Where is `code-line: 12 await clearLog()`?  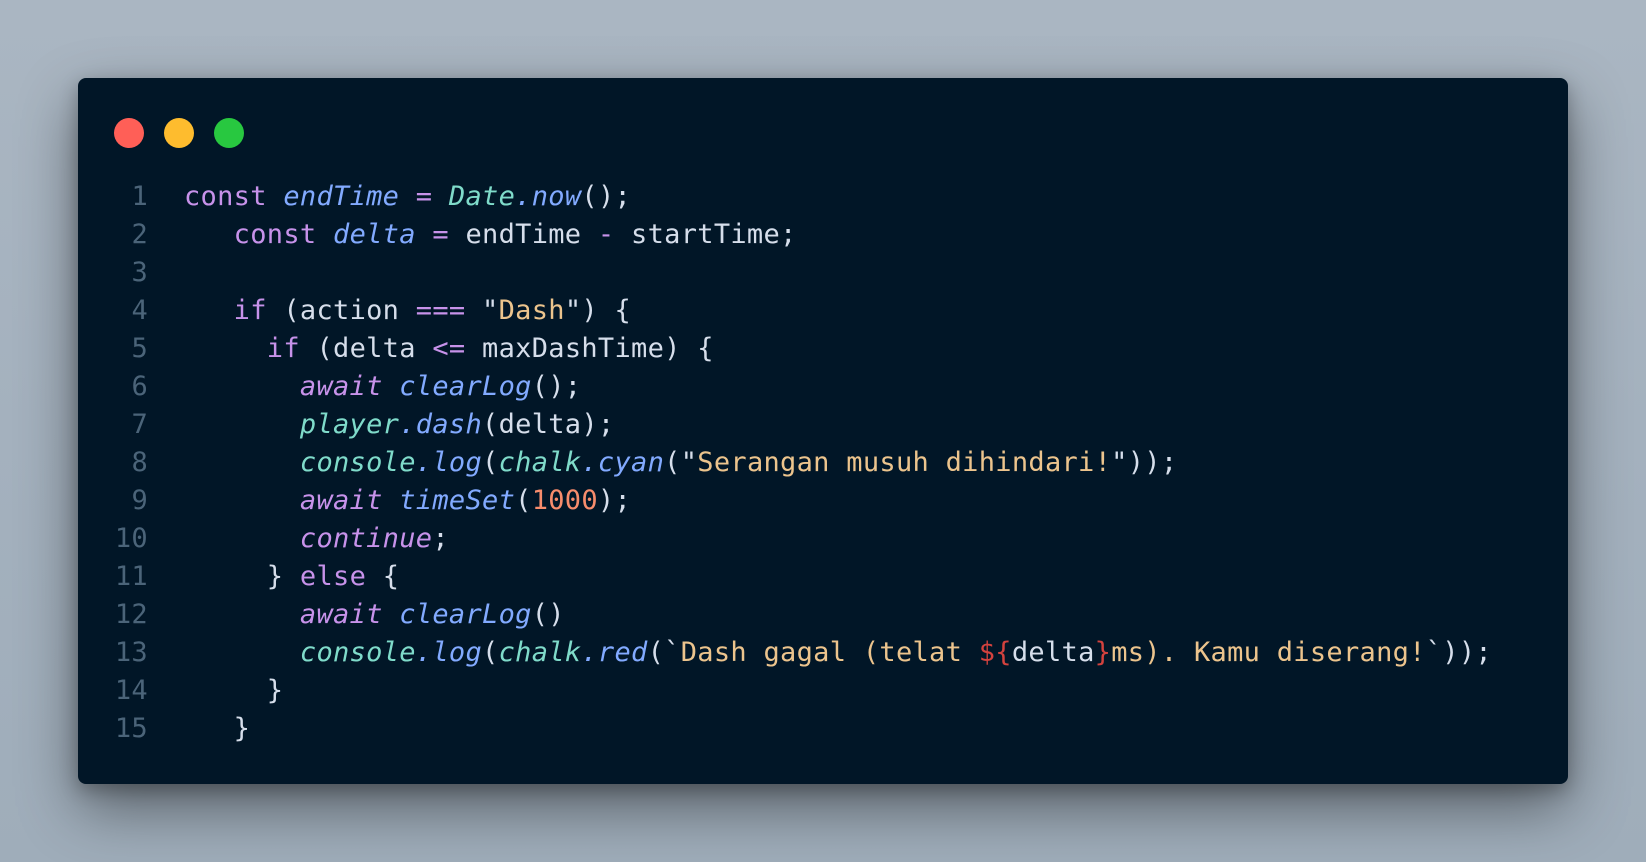
code-line: 12 await clearLog() is located at coordinates (823, 615).